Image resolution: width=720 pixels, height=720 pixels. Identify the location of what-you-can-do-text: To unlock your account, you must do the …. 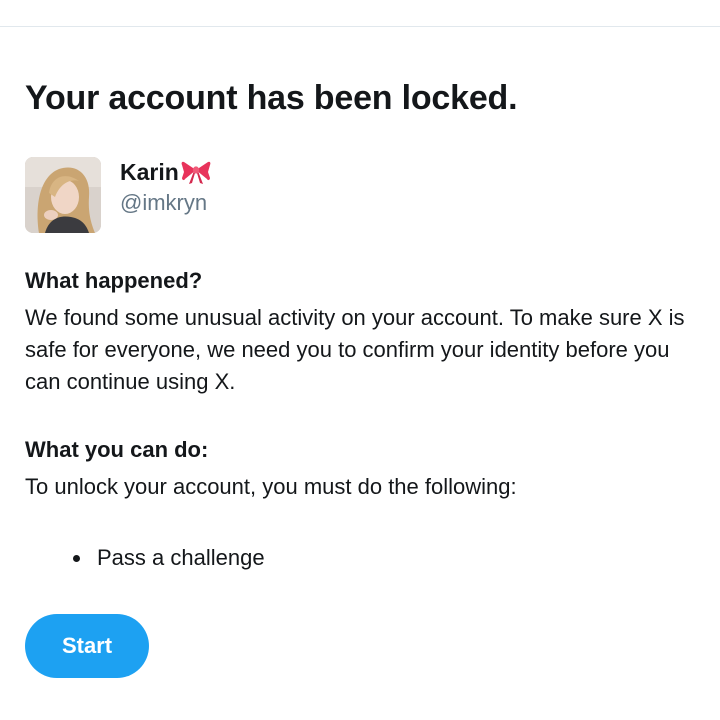
(271, 486).